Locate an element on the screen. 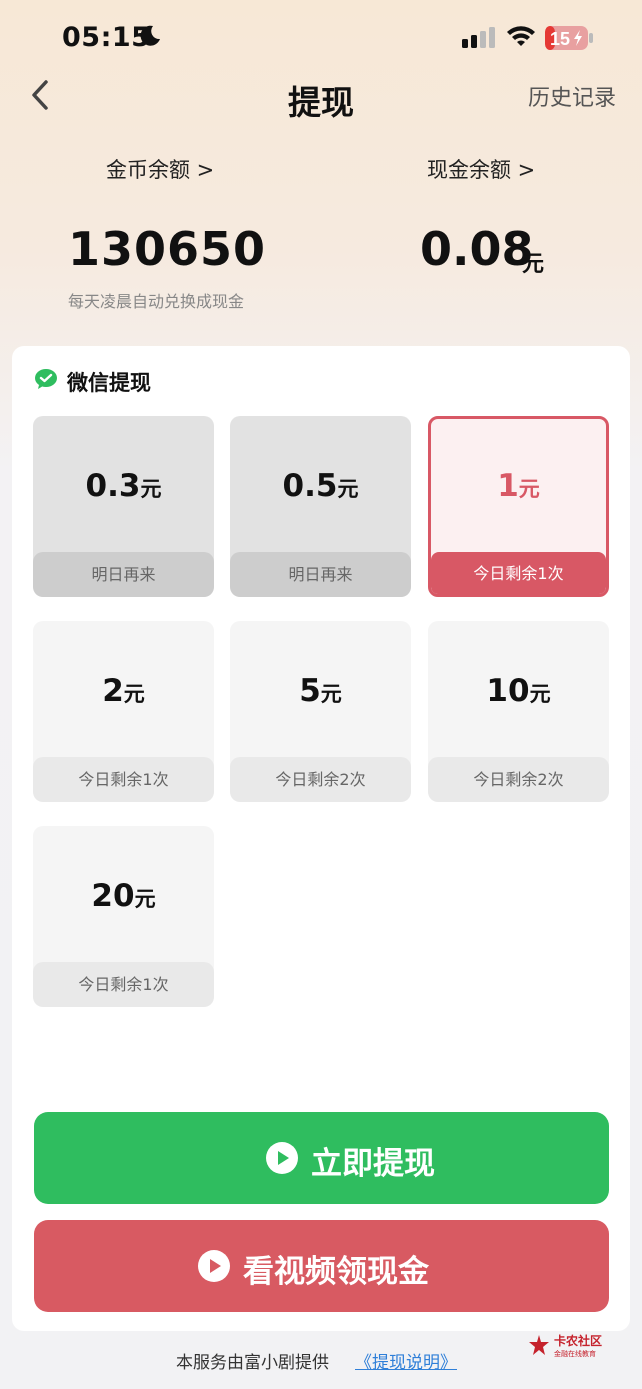  wechat-icon is located at coordinates (46, 379).